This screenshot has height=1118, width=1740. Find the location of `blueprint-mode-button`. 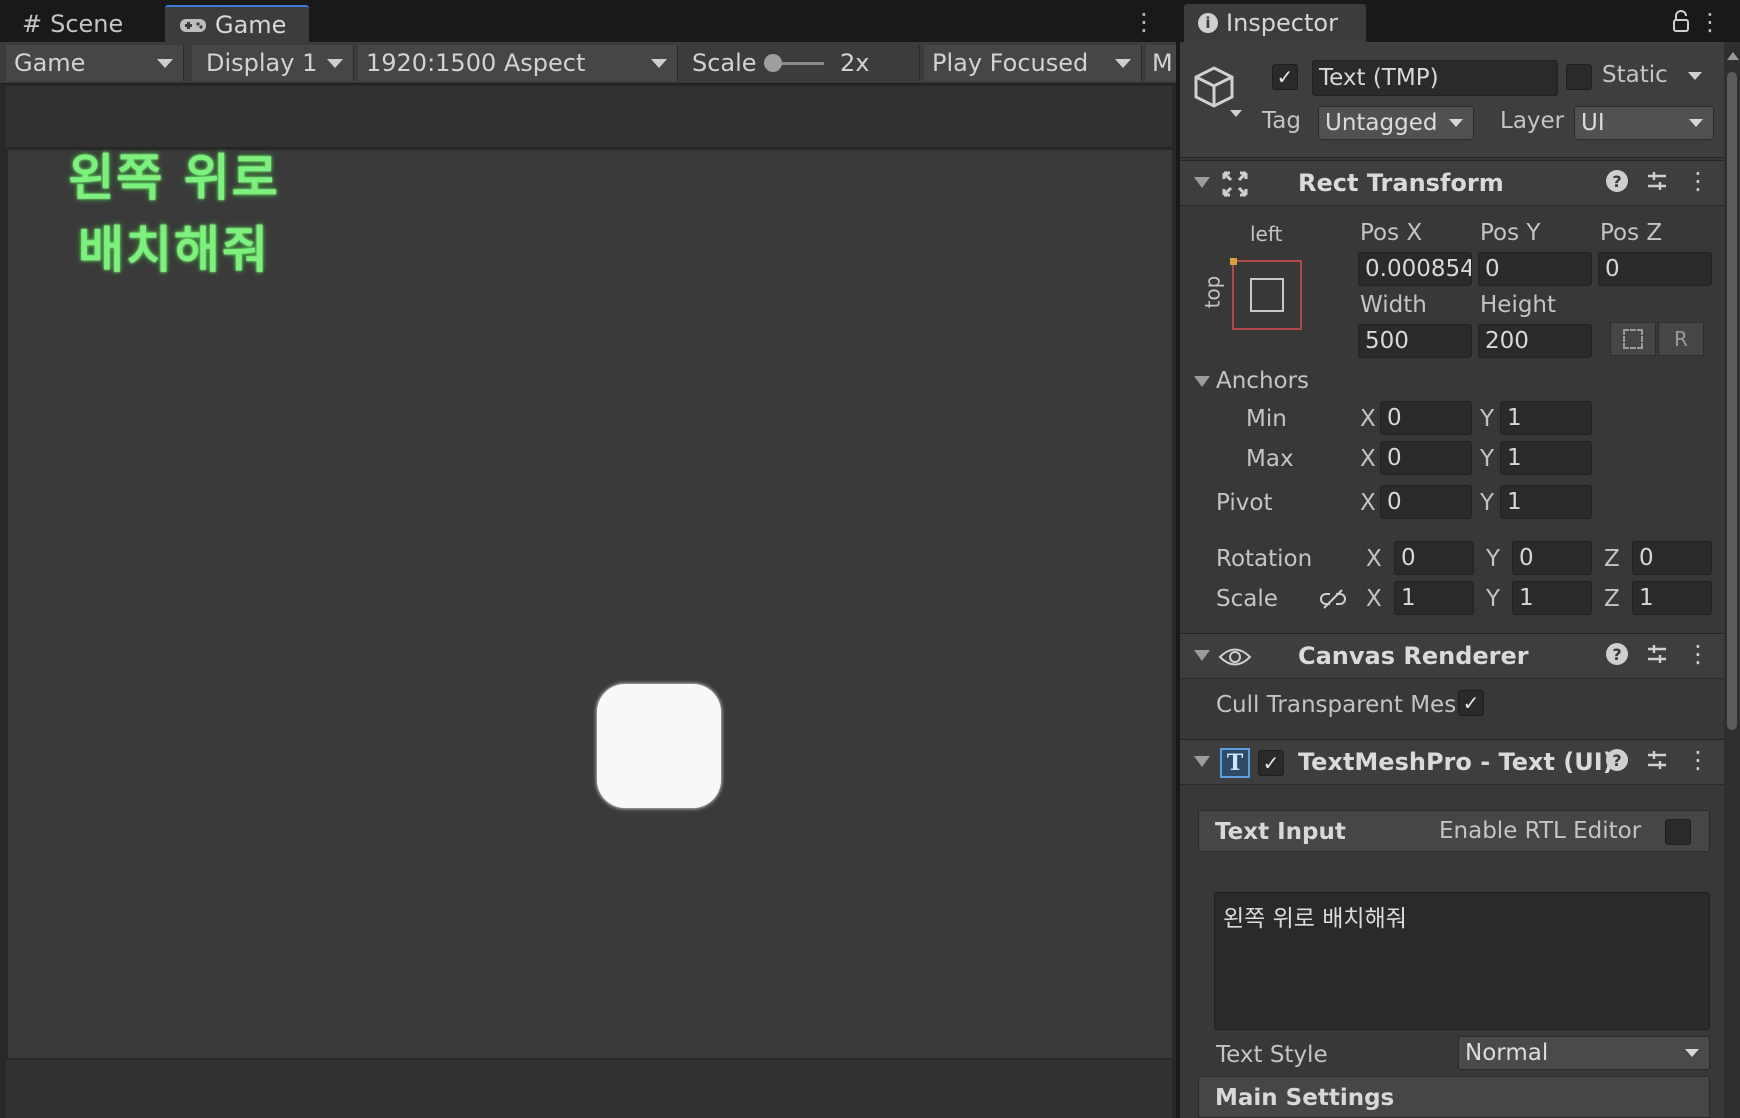

blueprint-mode-button is located at coordinates (1633, 339).